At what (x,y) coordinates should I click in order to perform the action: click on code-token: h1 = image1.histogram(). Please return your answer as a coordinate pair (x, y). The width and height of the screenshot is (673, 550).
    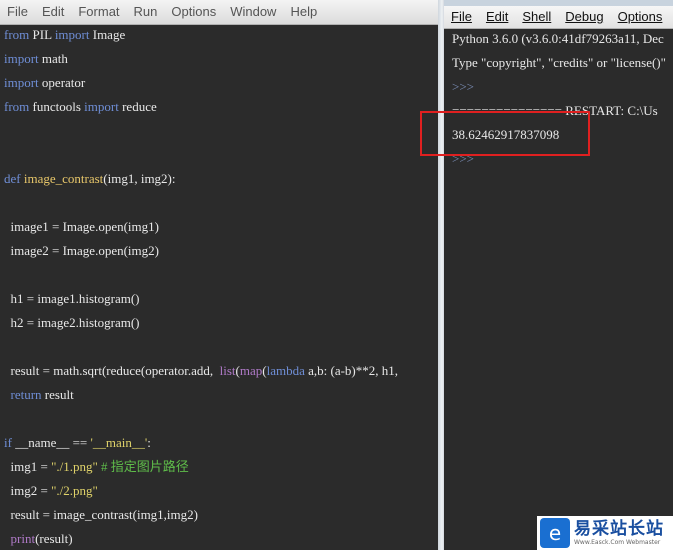
    Looking at the image, I should click on (72, 298).